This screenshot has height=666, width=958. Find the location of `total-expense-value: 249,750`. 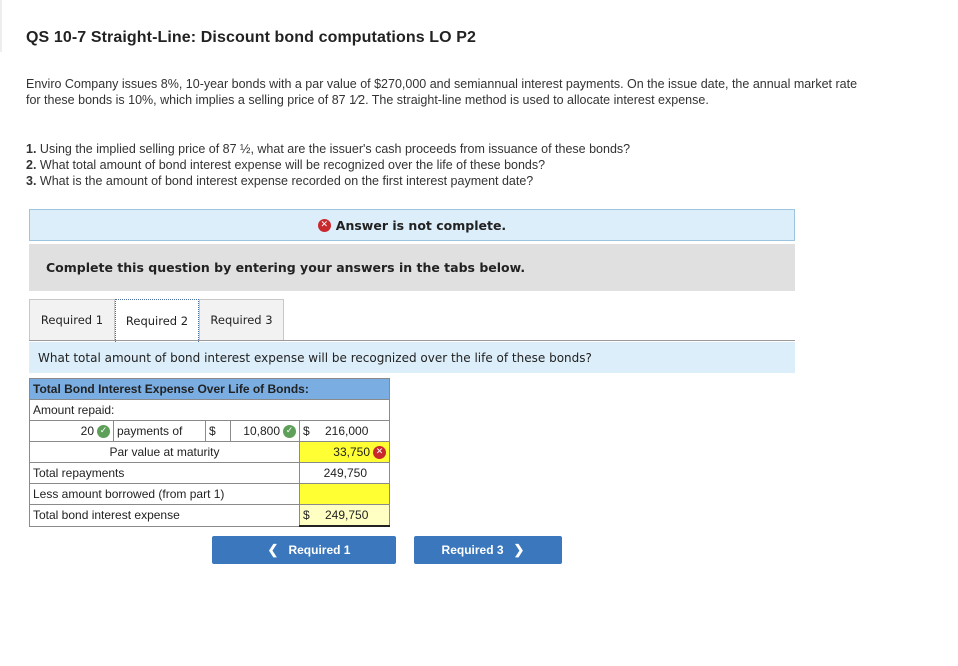

total-expense-value: 249,750 is located at coordinates (347, 515).